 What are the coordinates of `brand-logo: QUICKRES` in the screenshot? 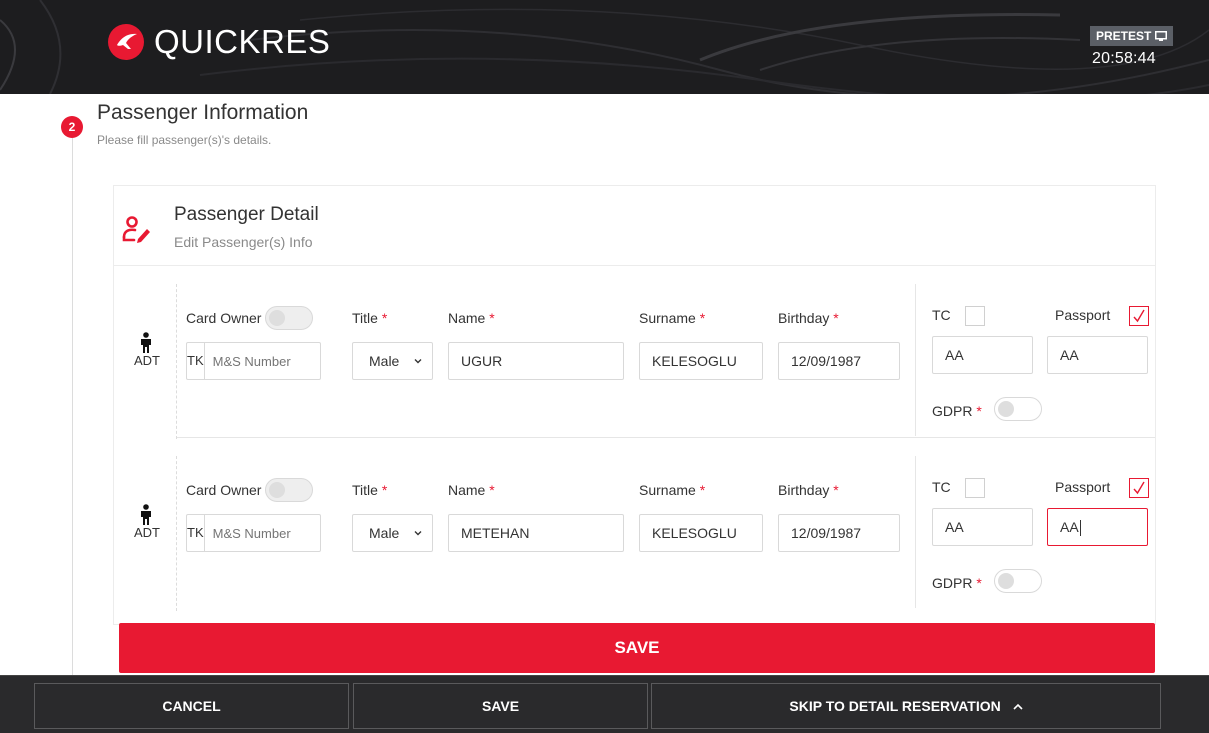 It's located at (219, 42).